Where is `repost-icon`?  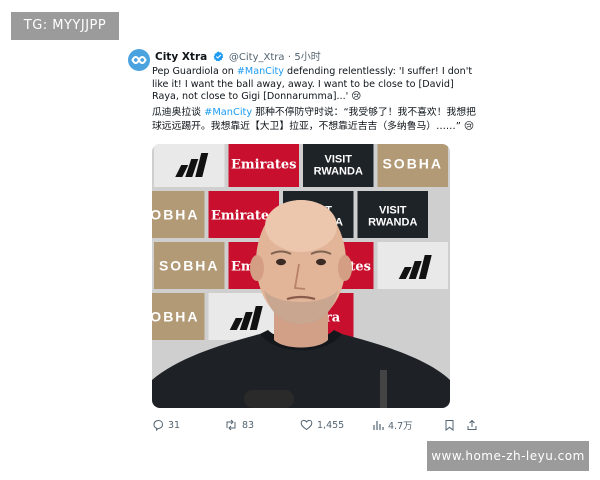
repost-icon is located at coordinates (231, 425).